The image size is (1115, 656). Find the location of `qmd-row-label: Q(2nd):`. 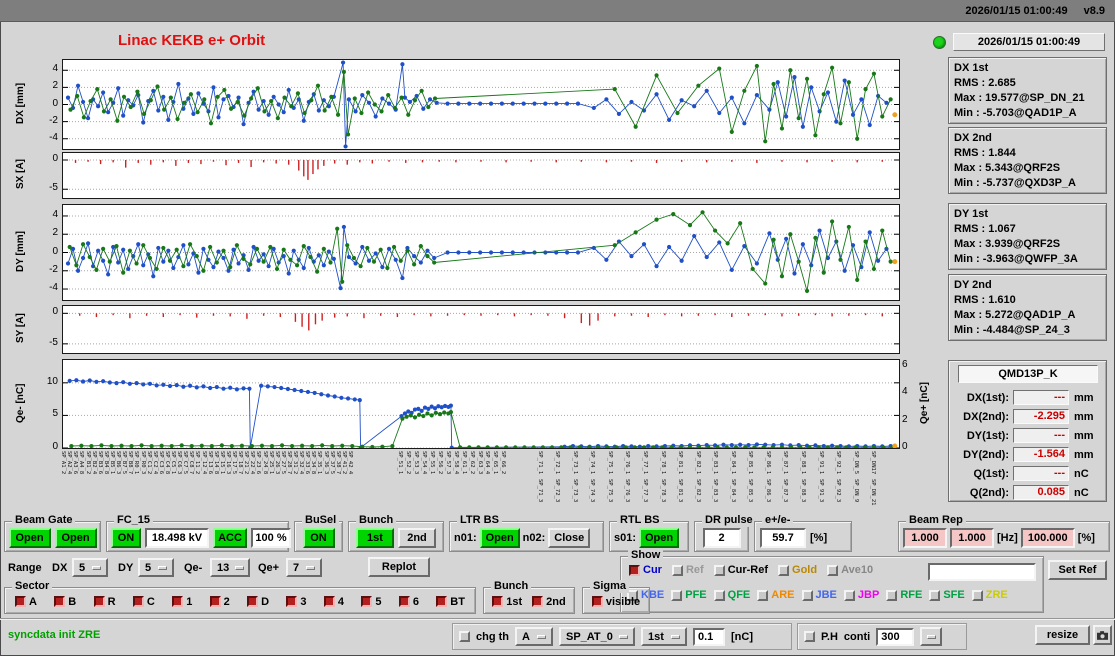

qmd-row-label: Q(2nd): is located at coordinates (989, 492).